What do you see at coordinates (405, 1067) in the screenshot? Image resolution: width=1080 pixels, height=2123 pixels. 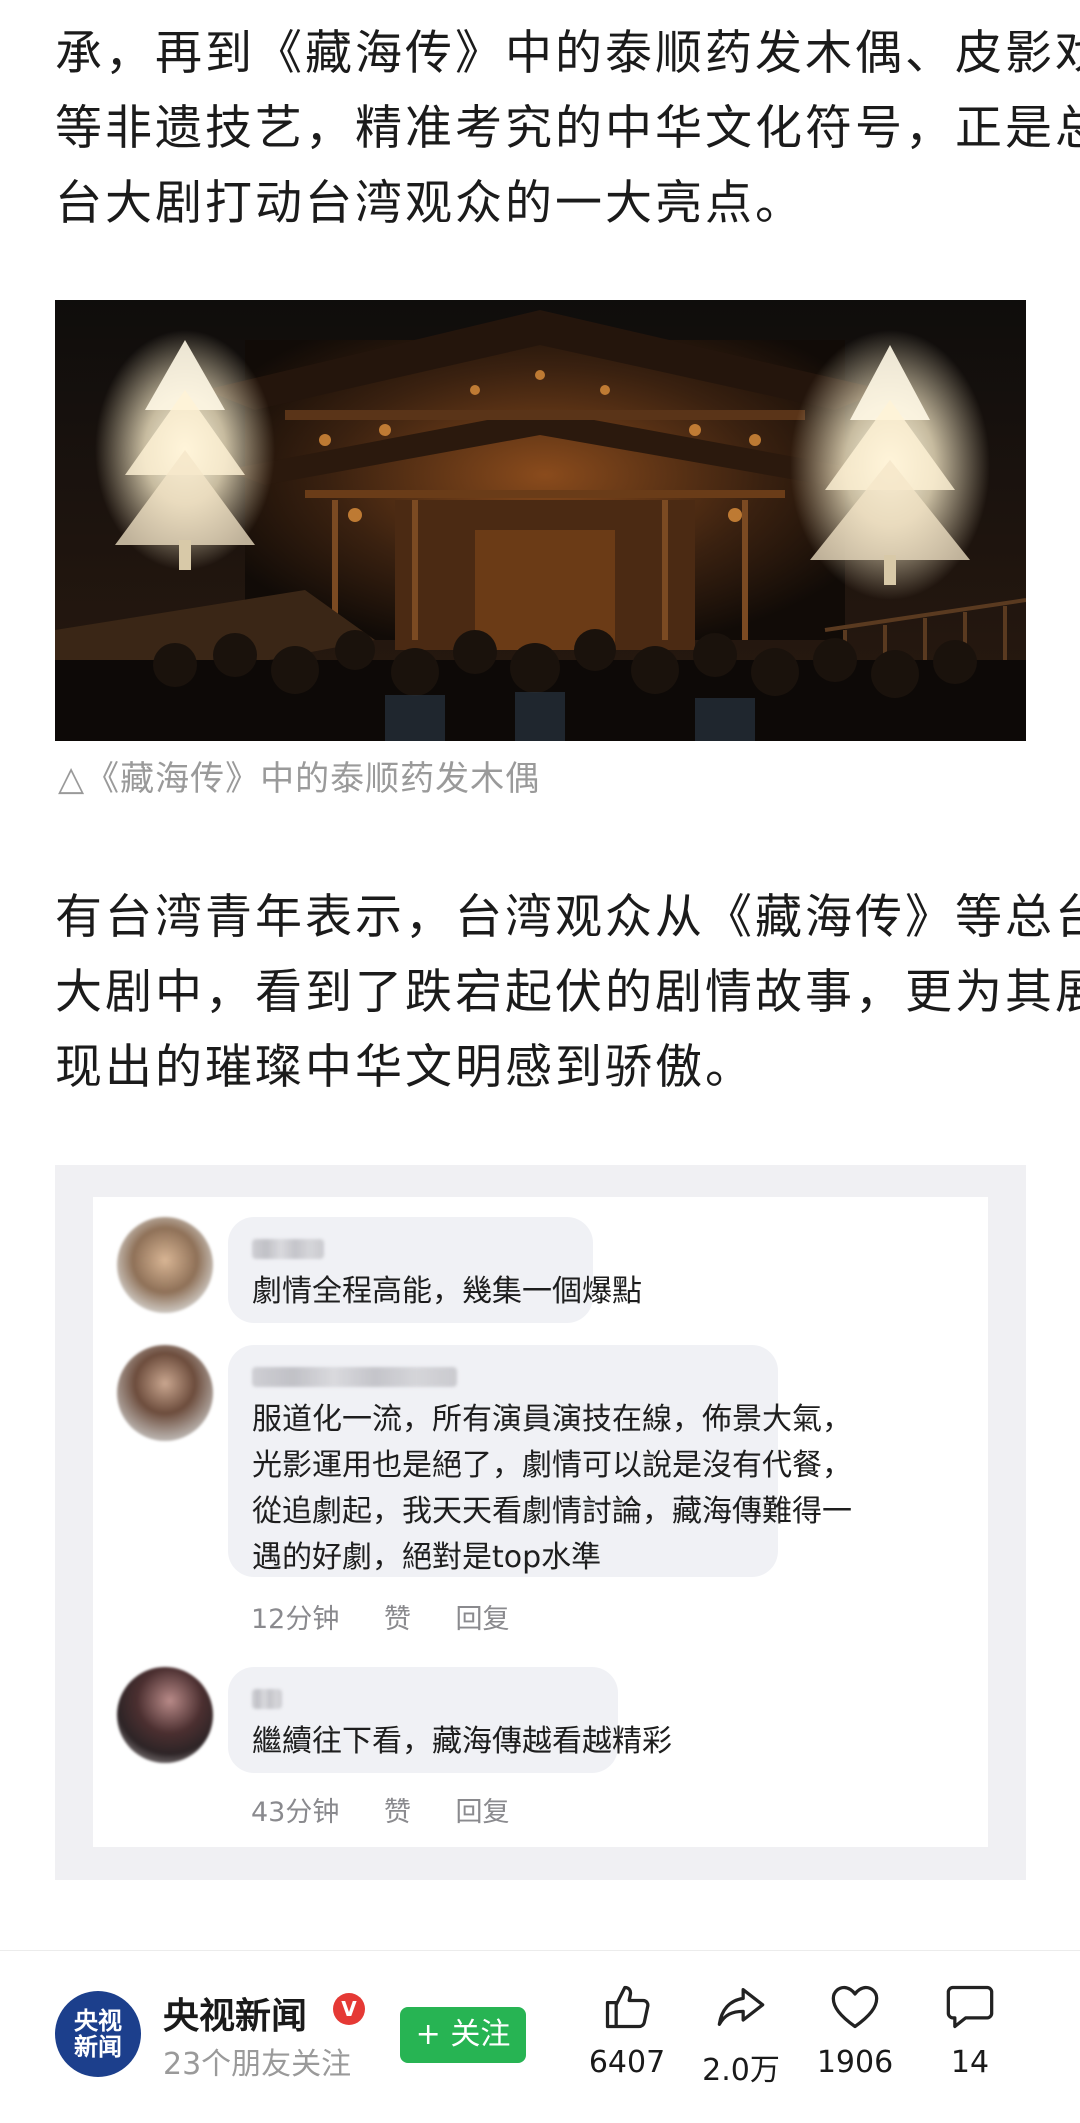 I see `paragraph-line: 现出的璀璨中华文明感到骄傲。` at bounding box center [405, 1067].